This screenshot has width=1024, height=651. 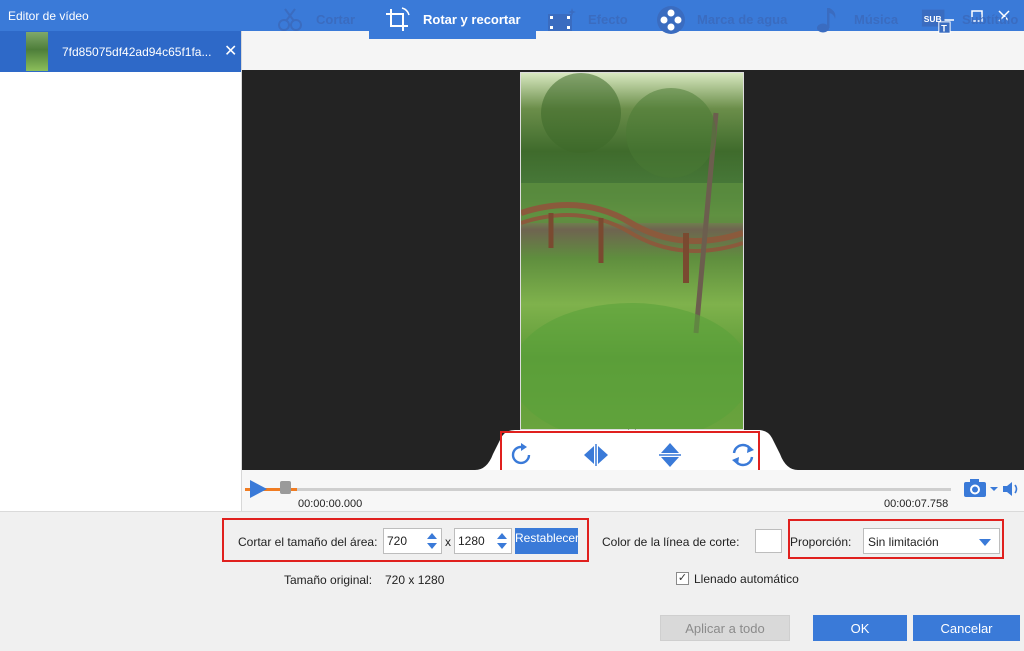 I want to click on crop-rotate-icon, so click(x=397, y=20).